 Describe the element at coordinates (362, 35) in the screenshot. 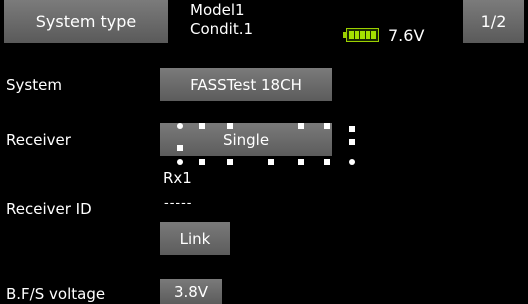

I see `battery-icon` at that location.